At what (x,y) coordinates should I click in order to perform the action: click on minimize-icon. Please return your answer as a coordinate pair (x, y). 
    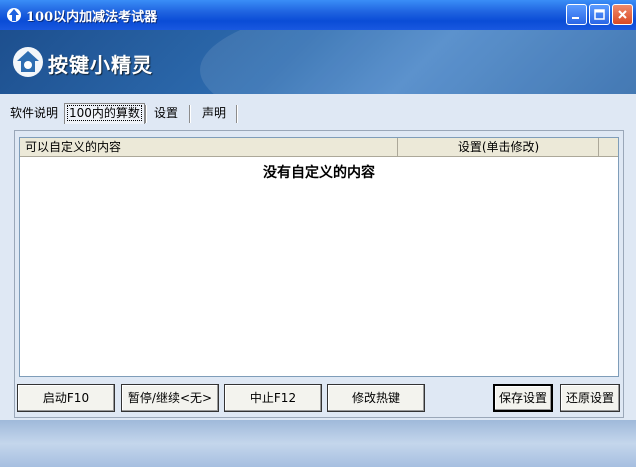
    Looking at the image, I should click on (575, 18).